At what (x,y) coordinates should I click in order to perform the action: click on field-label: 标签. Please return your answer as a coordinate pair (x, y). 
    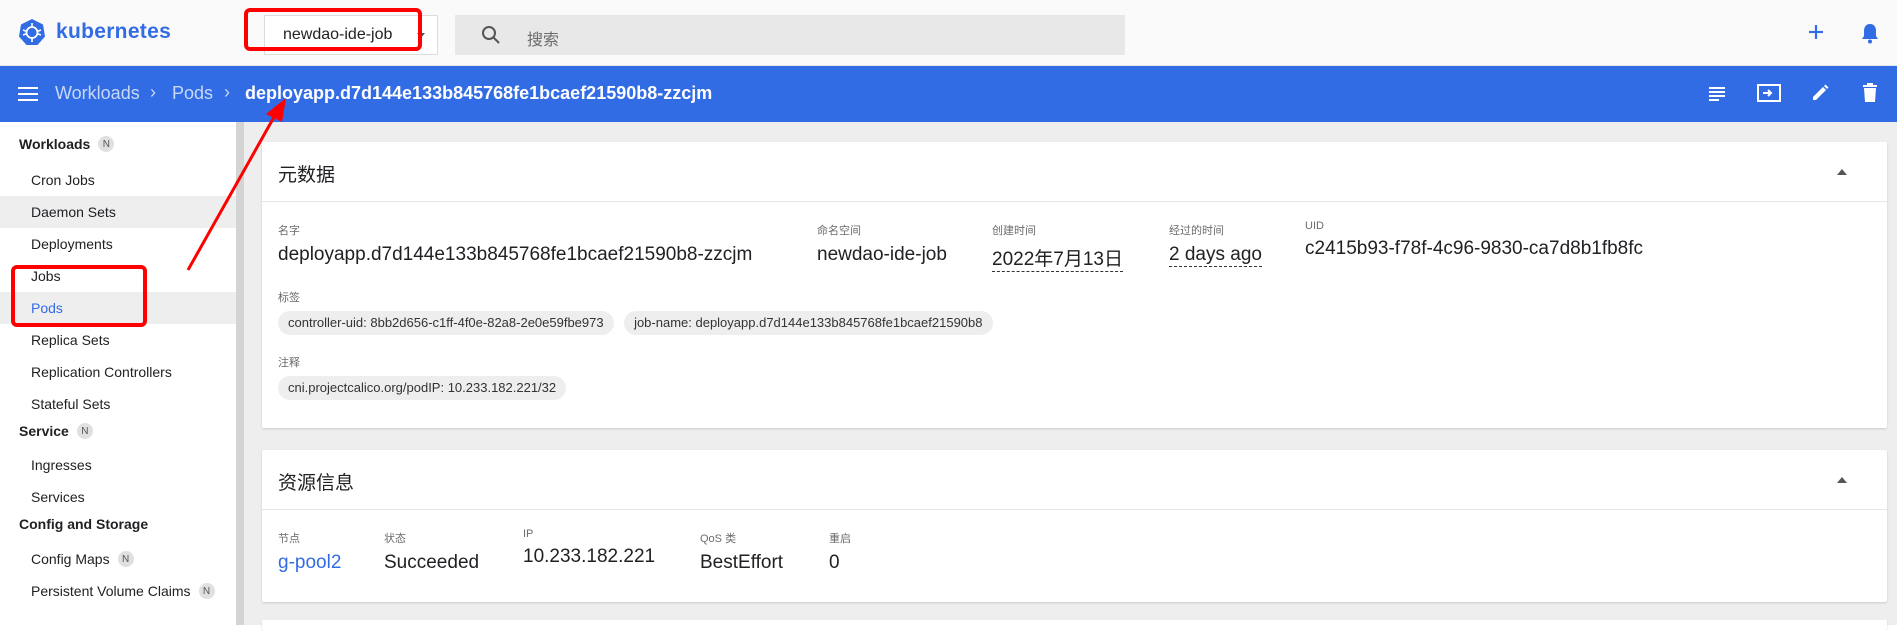
    Looking at the image, I should click on (289, 298).